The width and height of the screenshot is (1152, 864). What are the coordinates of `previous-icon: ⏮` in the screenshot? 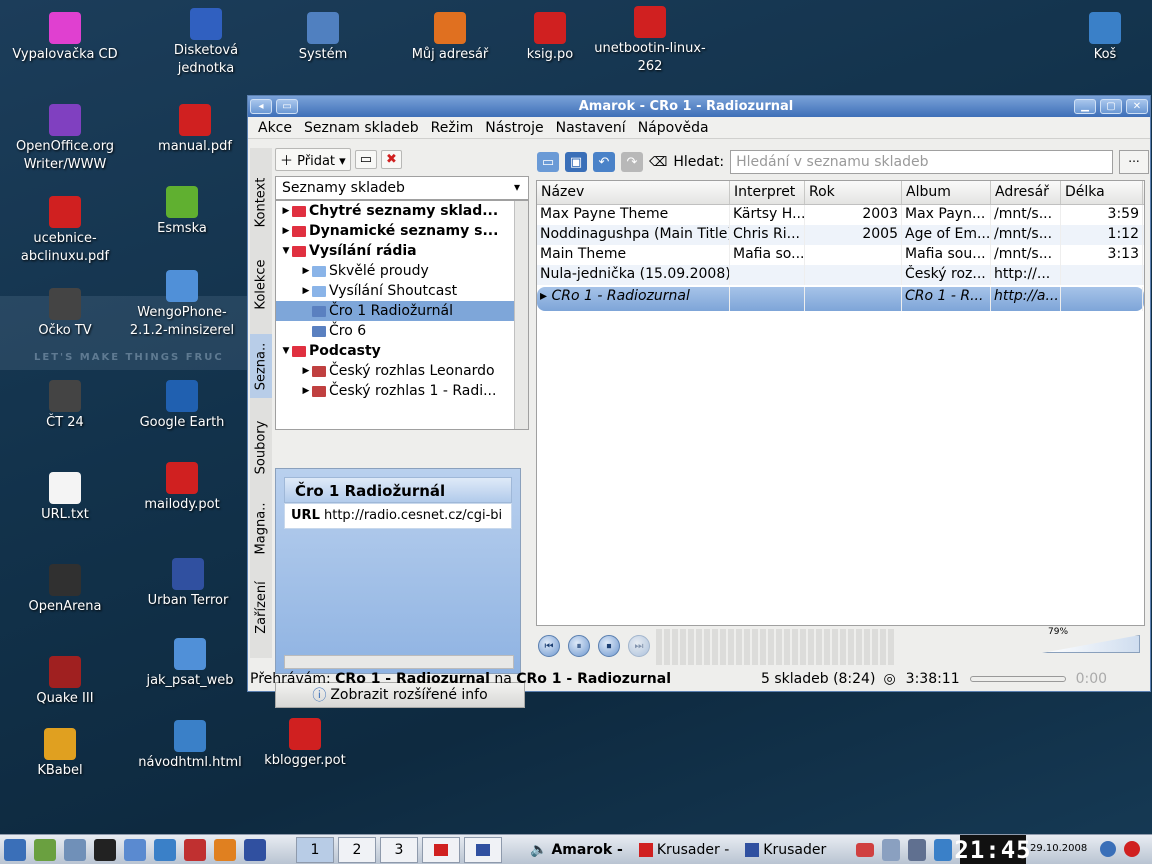 It's located at (549, 646).